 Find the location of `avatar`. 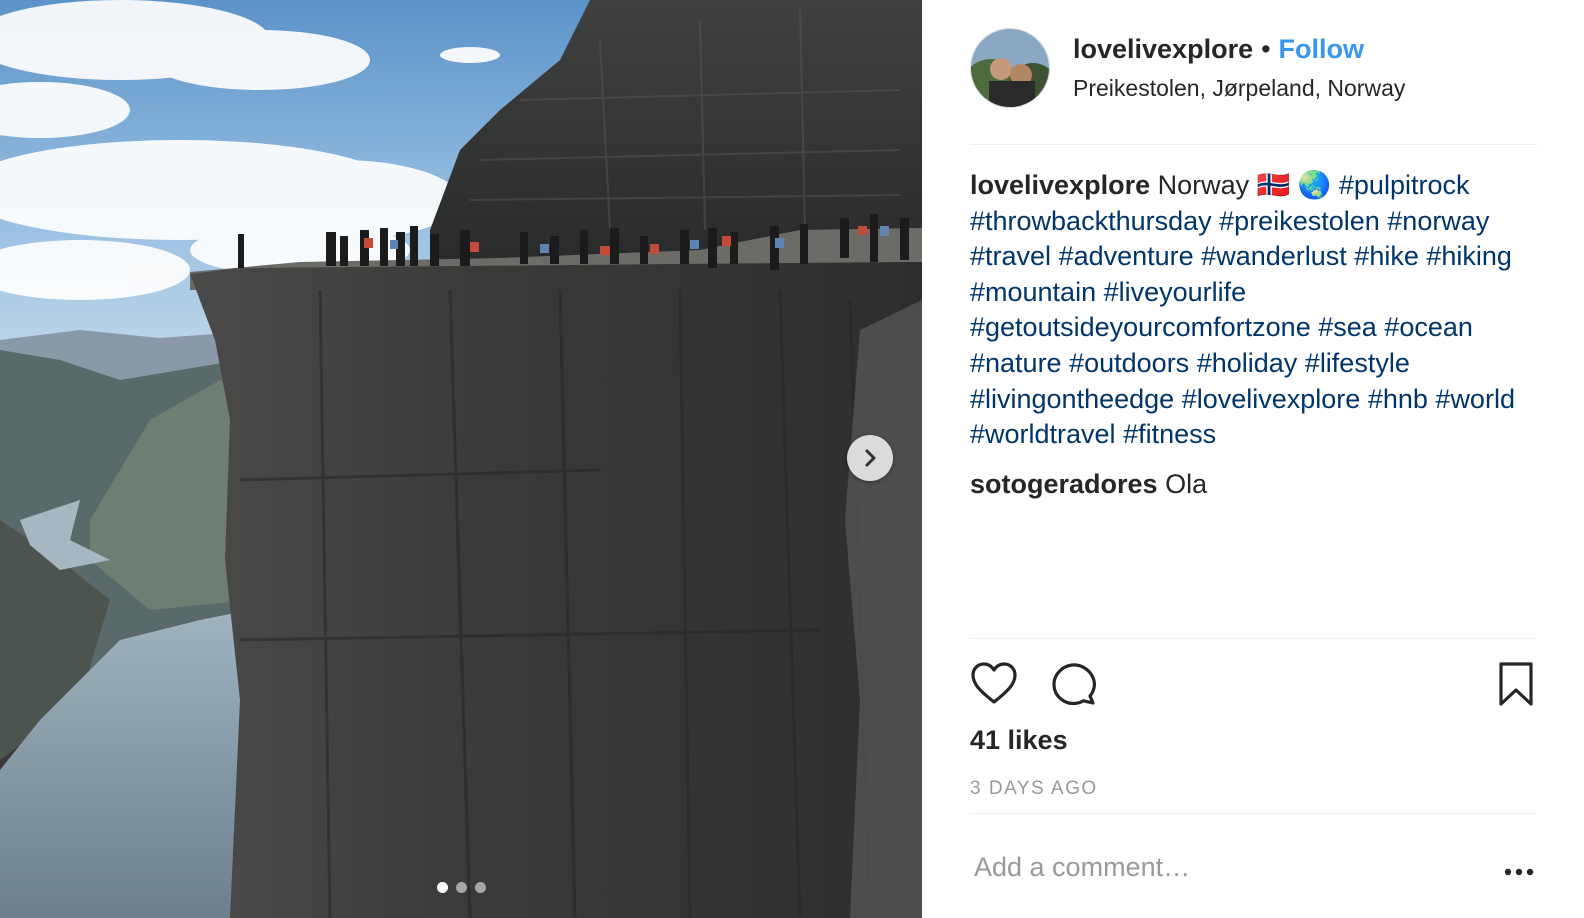

avatar is located at coordinates (1010, 68).